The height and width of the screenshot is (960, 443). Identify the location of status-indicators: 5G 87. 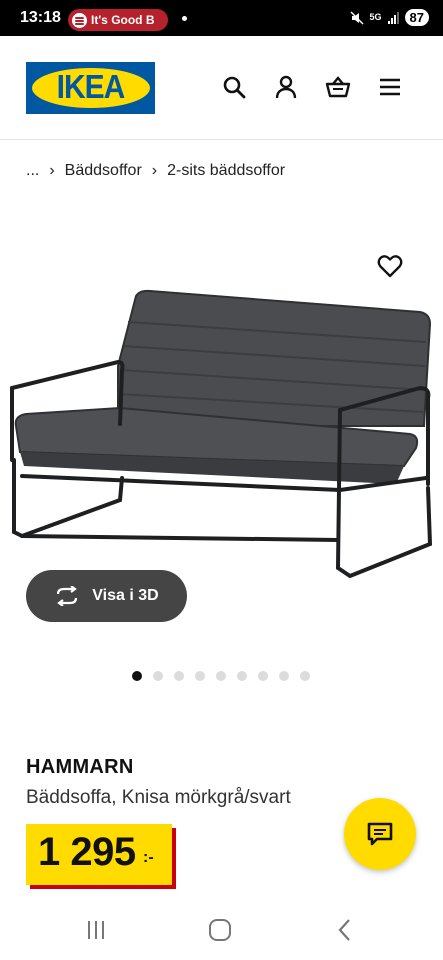
(389, 17).